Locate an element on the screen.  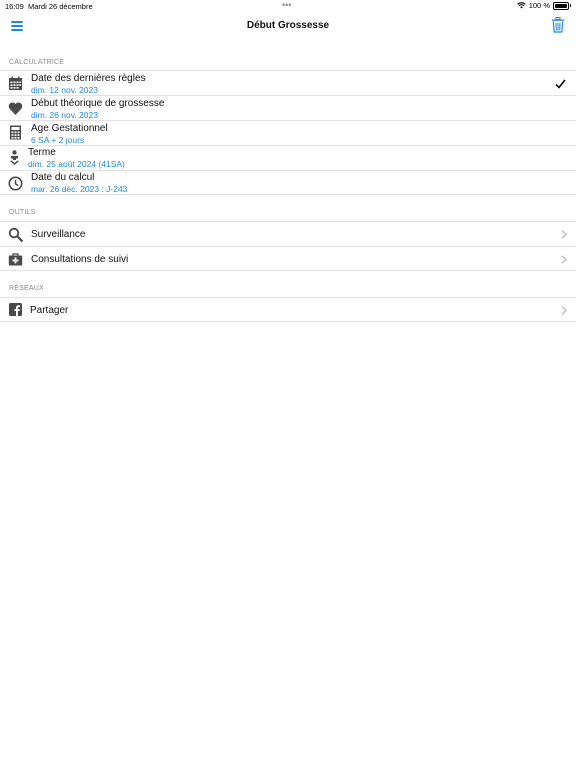
baby-icon is located at coordinates (14, 157).